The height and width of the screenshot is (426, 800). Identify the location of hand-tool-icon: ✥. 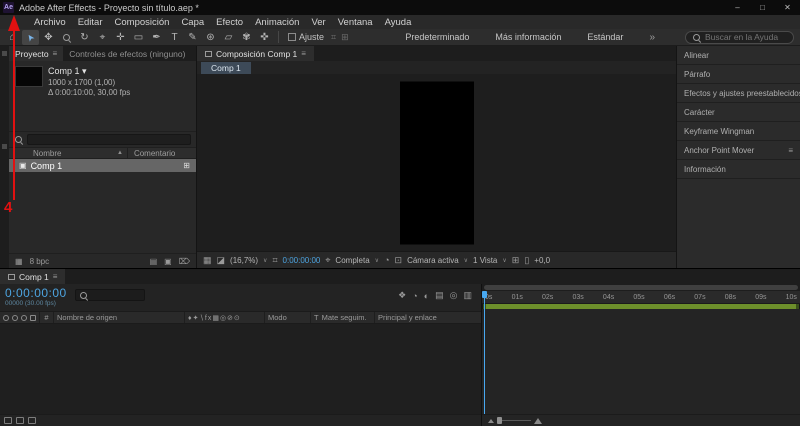
(48, 37).